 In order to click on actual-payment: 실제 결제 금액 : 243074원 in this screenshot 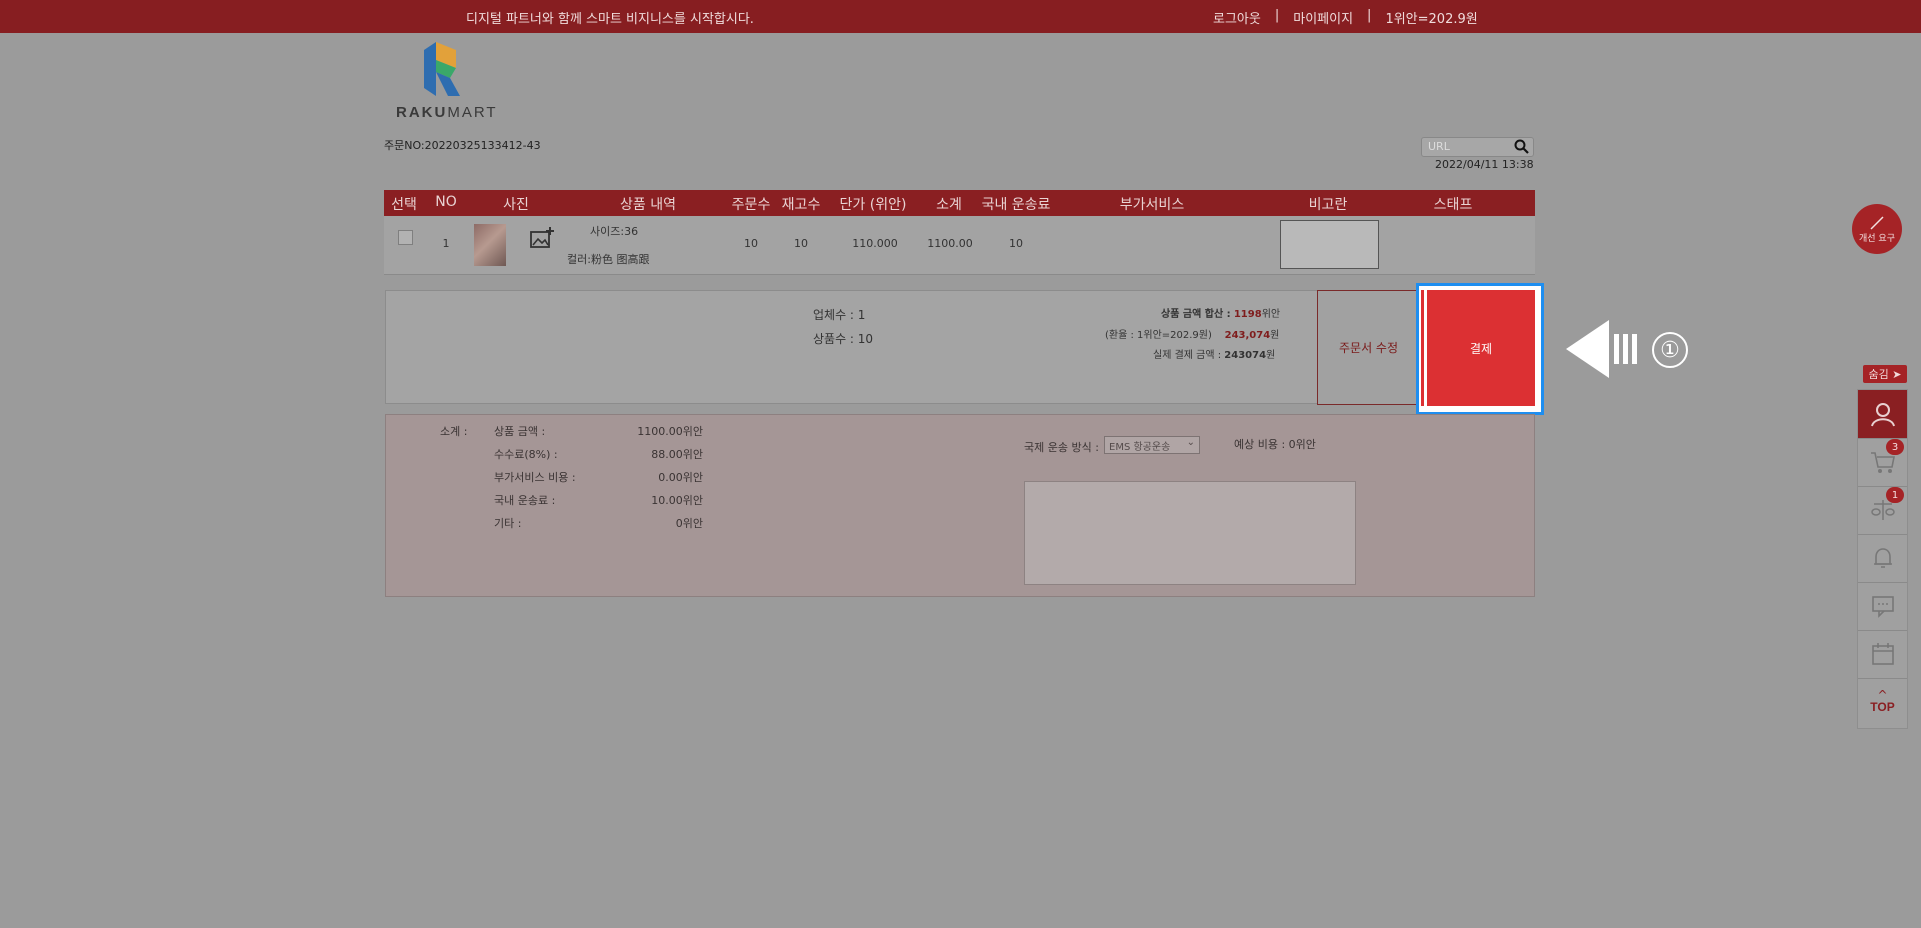, I will do `click(1214, 355)`.